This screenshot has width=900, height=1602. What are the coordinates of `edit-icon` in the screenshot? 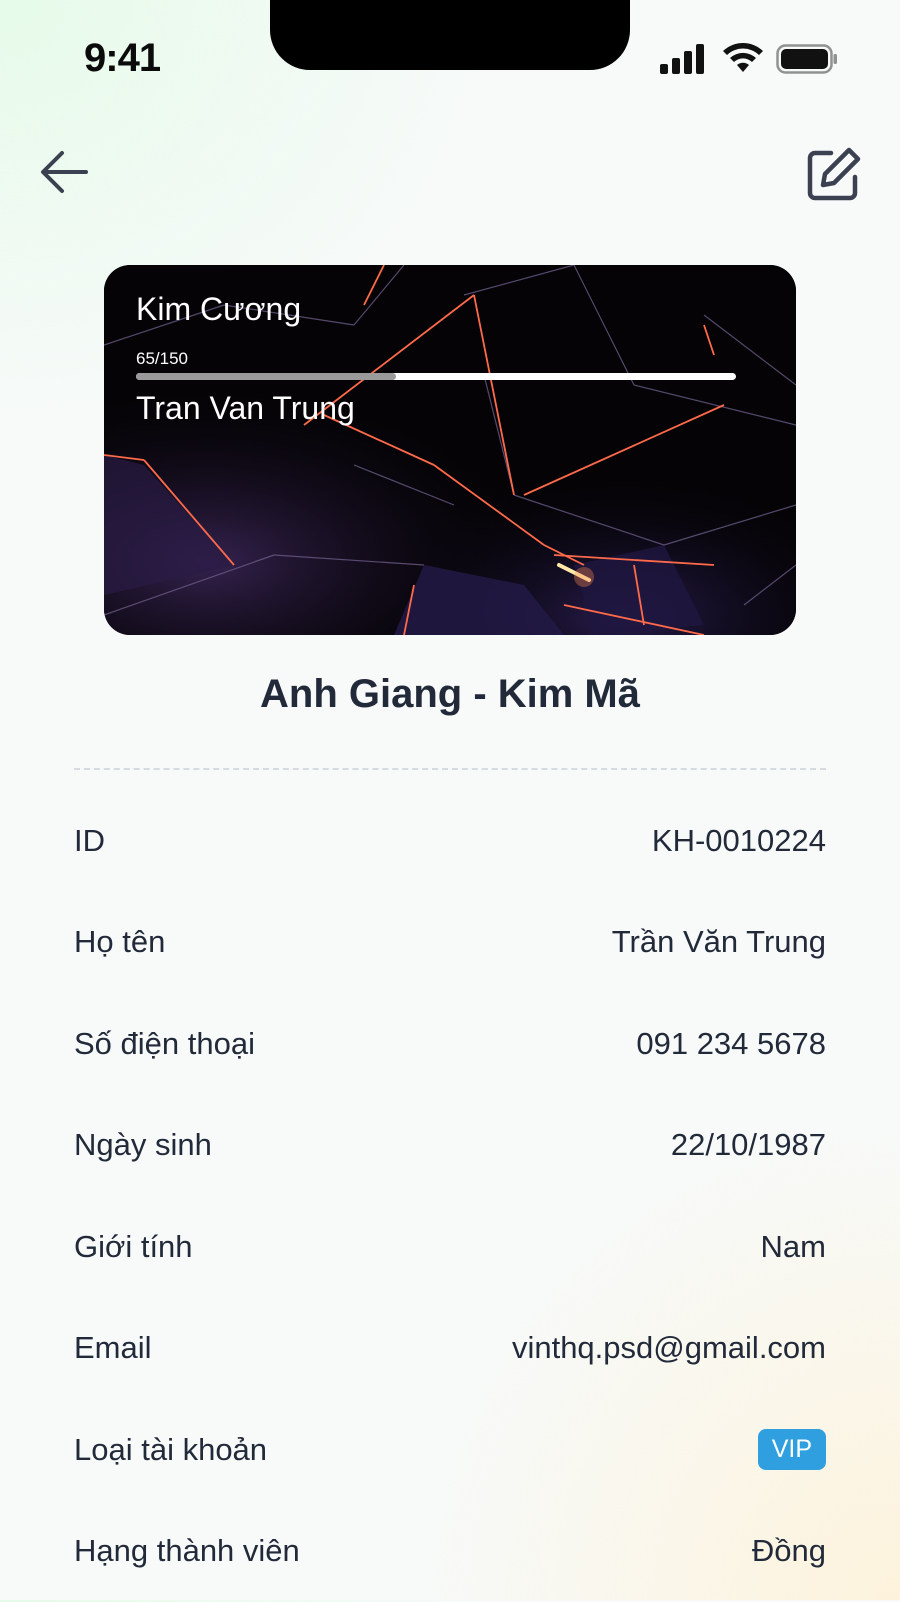 It's located at (834, 174).